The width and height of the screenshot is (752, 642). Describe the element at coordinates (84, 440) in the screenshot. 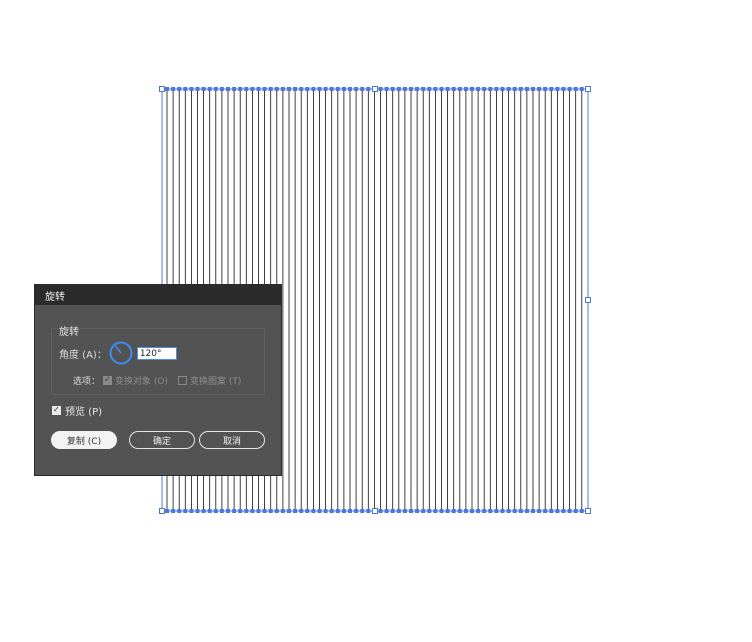

I see `copy-button: 复制 (C)` at that location.